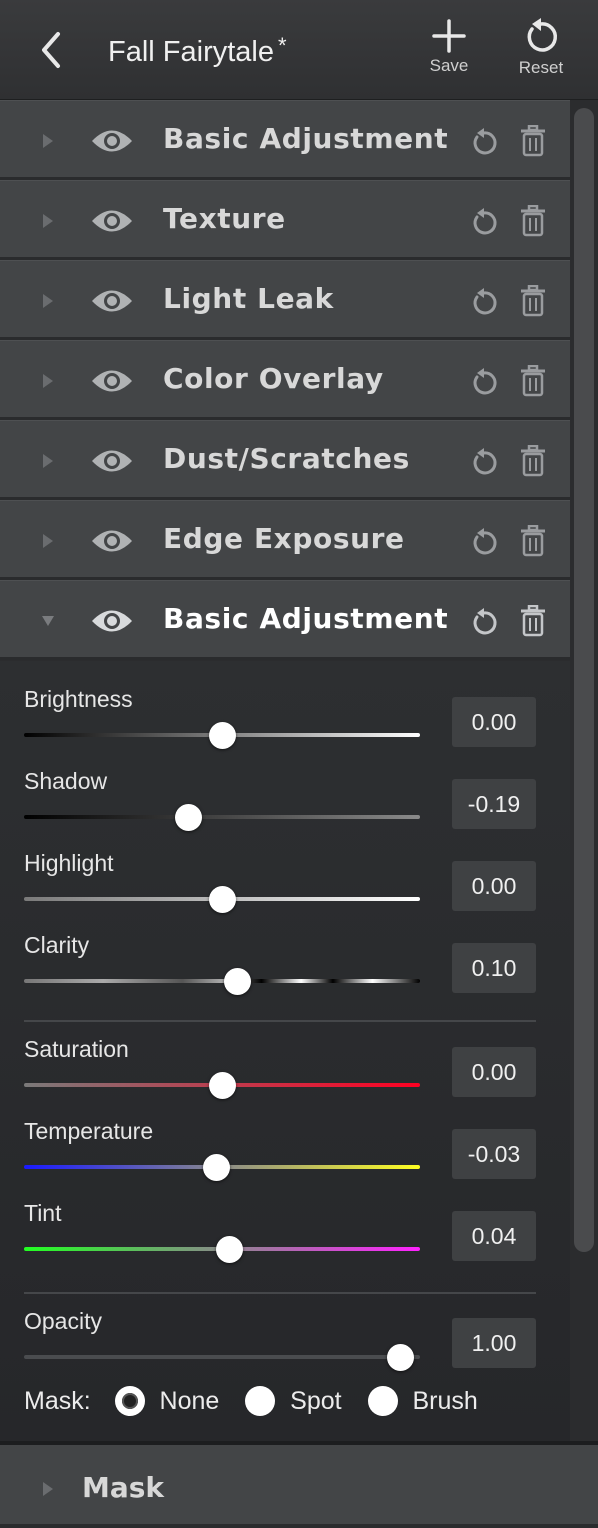 This screenshot has width=598, height=1528. I want to click on reset-label: Reset, so click(541, 67).